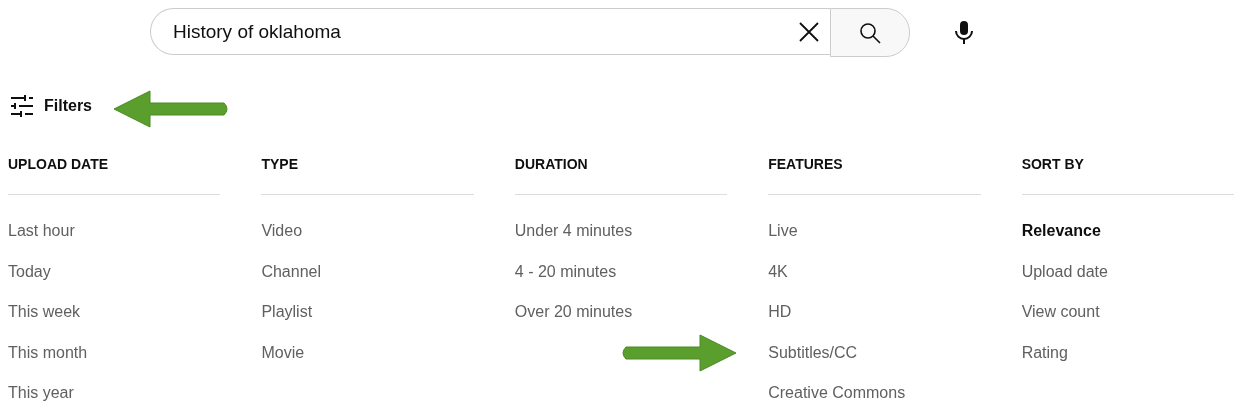 This screenshot has width=1234, height=415. I want to click on filter-option: Last hour, so click(41, 231).